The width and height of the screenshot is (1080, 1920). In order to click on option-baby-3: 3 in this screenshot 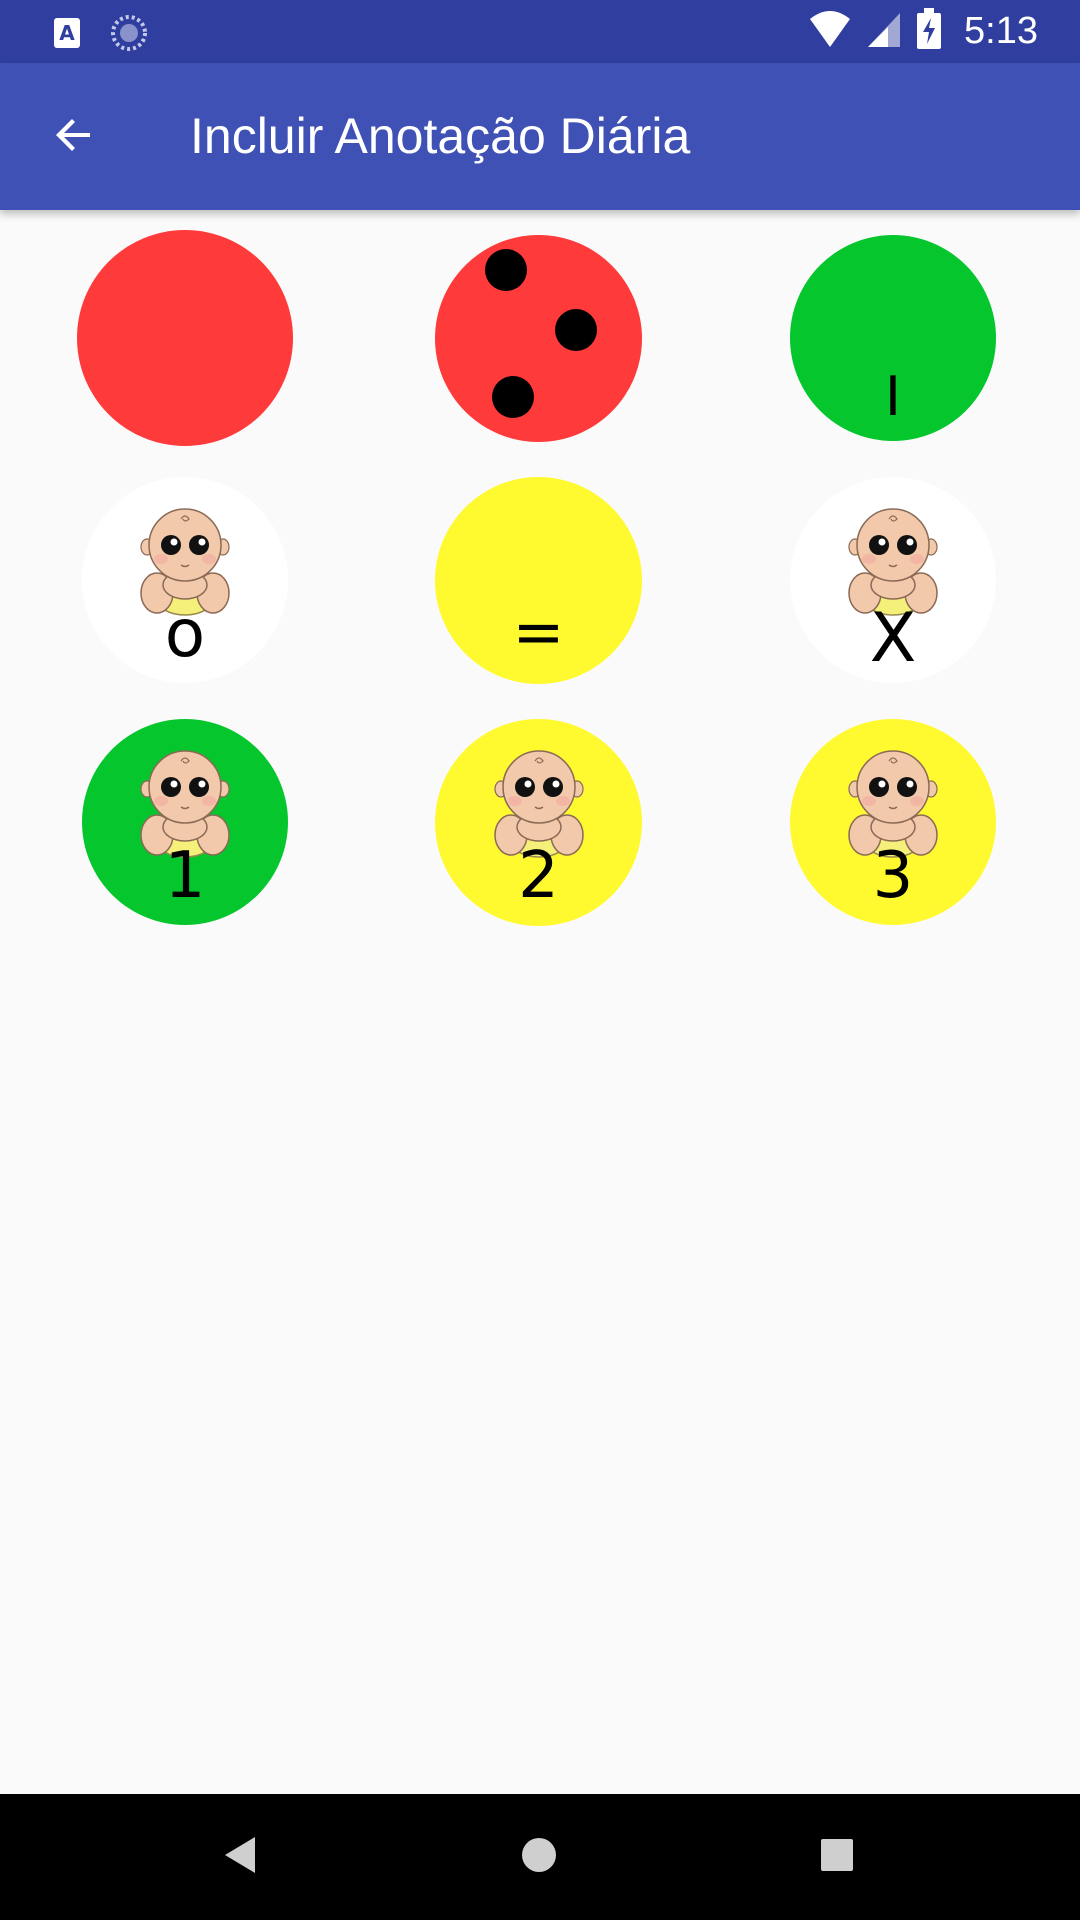, I will do `click(893, 822)`.